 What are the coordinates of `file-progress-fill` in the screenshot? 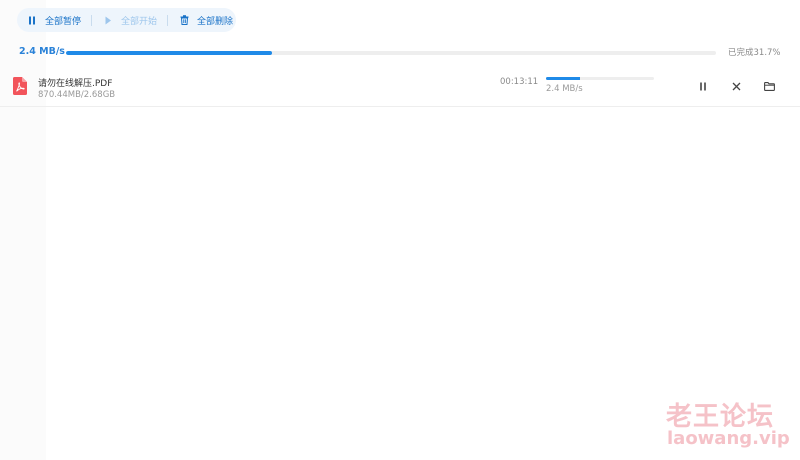 It's located at (563, 78).